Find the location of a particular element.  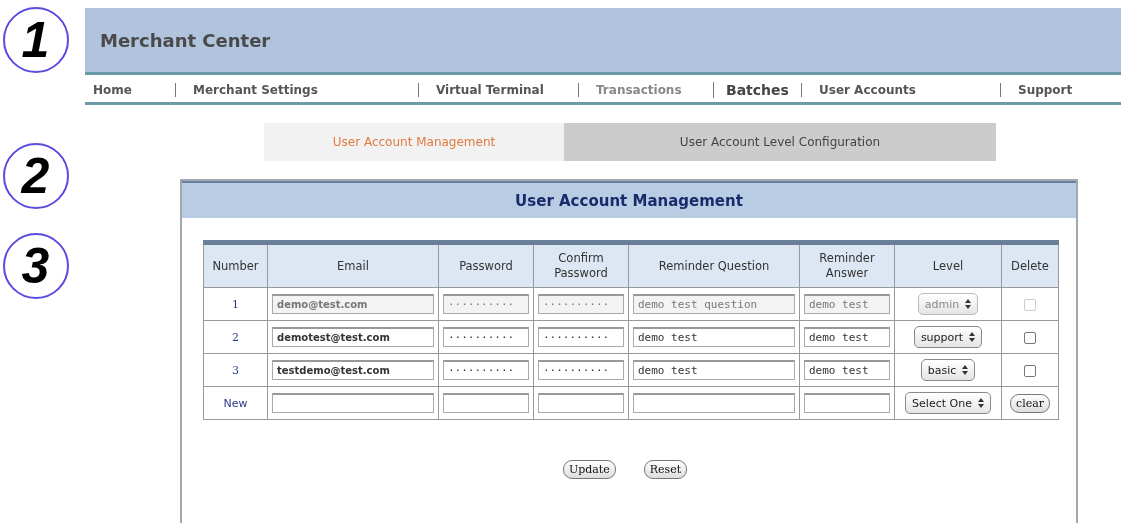

input-field: testdemo@test.com is located at coordinates (353, 370).